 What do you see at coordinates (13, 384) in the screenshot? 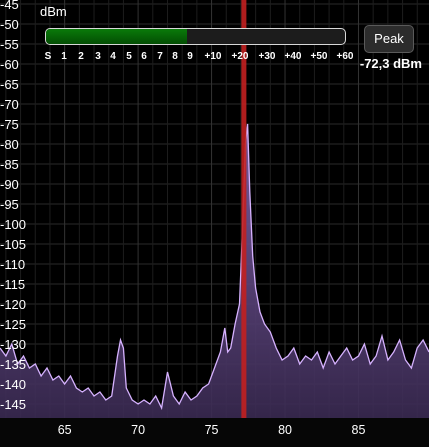
I see `y-tick-label: -140` at bounding box center [13, 384].